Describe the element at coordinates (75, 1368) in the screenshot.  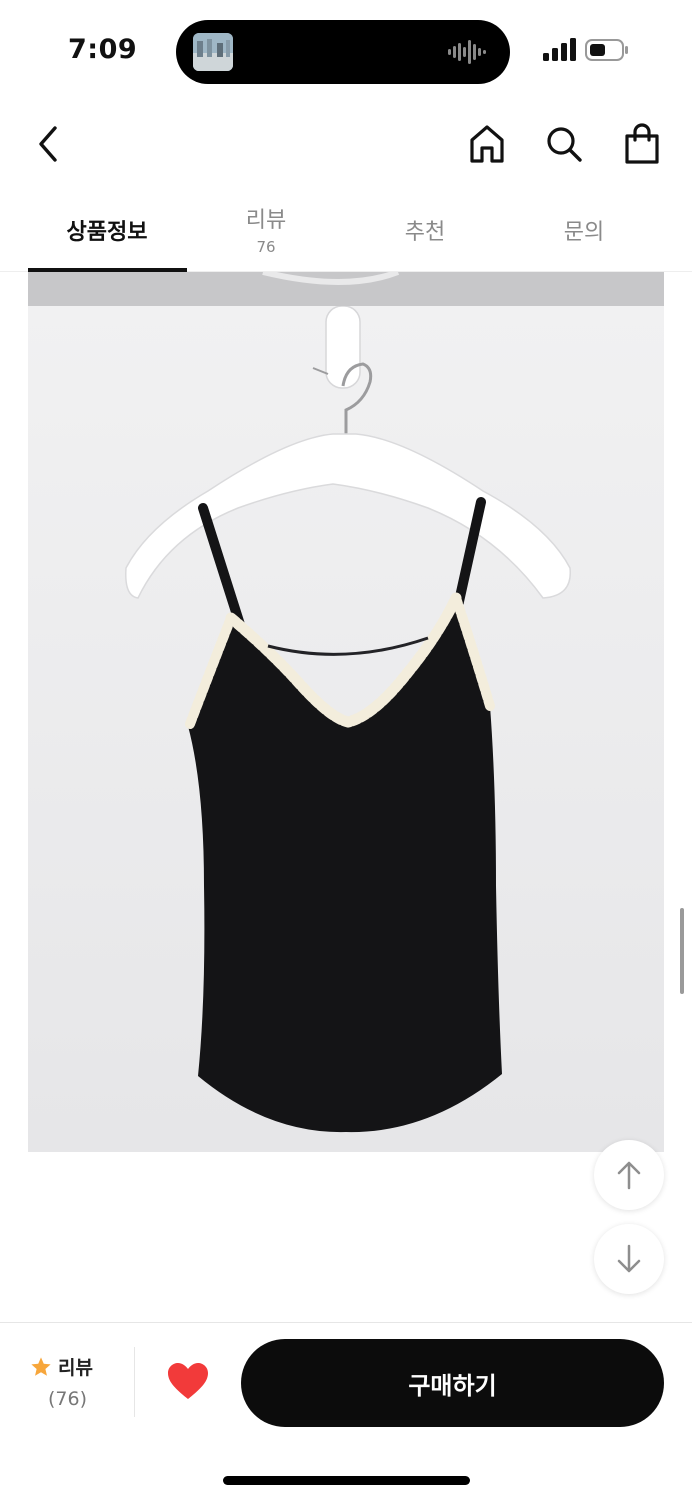
I see `review-label: 리뷰` at that location.